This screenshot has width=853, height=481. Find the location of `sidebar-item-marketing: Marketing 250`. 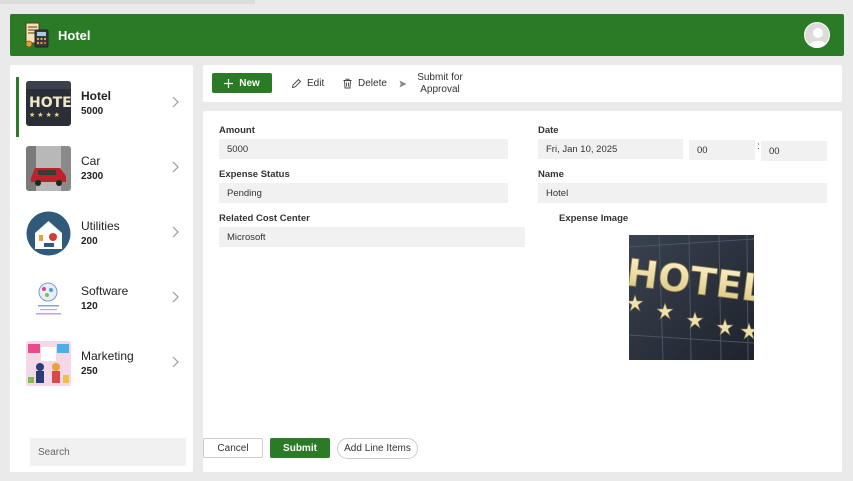

sidebar-item-marketing: Marketing 250 is located at coordinates (101, 362).